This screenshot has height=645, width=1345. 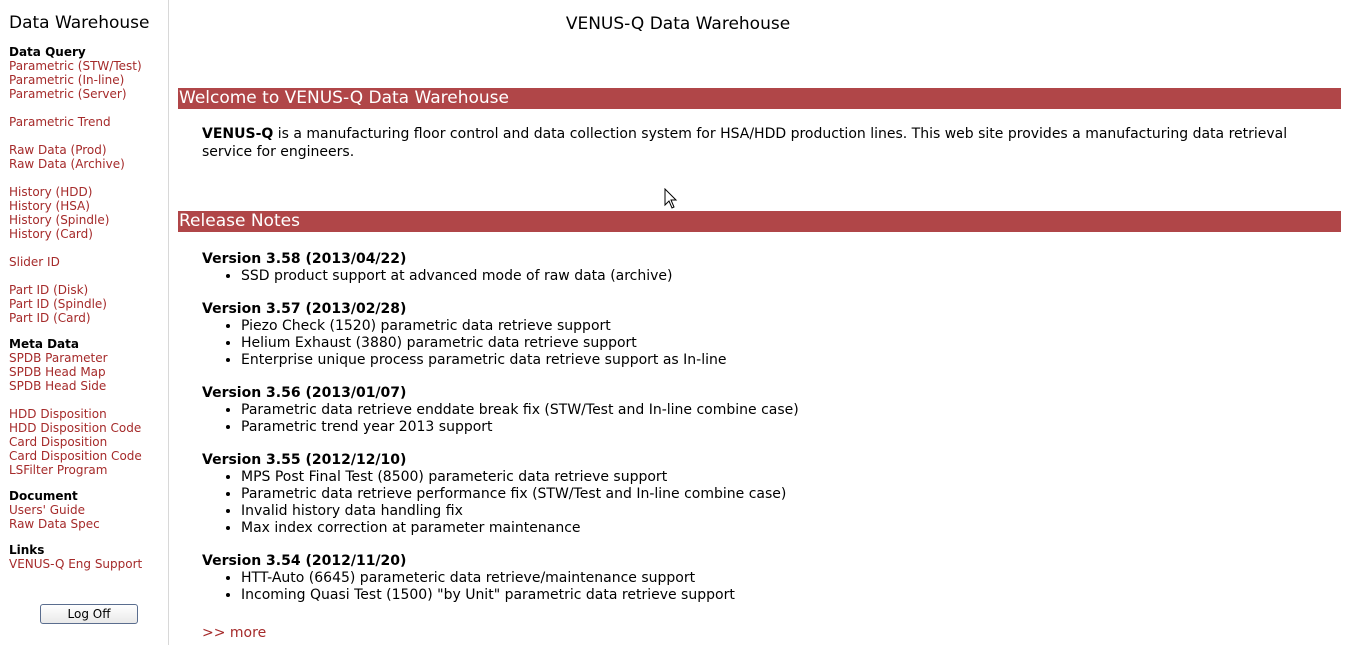 I want to click on release-notes-bar: Release Notes, so click(x=759, y=221).